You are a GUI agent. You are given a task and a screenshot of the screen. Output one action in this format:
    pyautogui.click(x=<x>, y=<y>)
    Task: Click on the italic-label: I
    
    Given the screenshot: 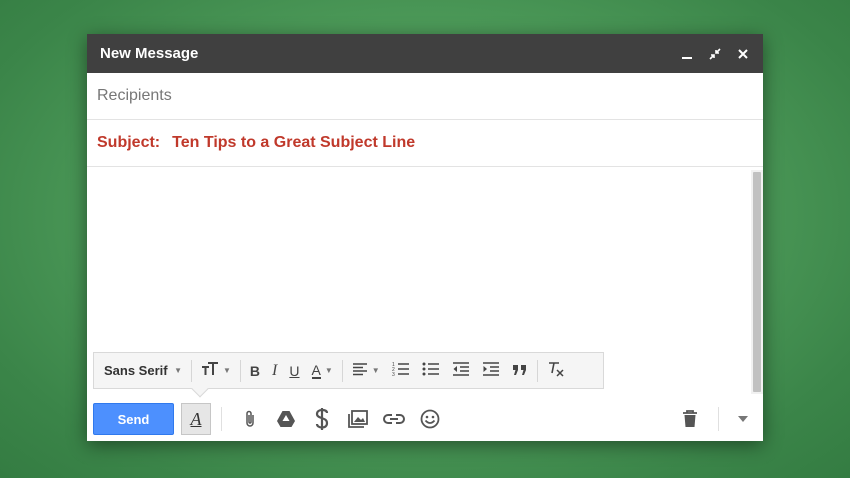 What is the action you would take?
    pyautogui.click(x=275, y=370)
    